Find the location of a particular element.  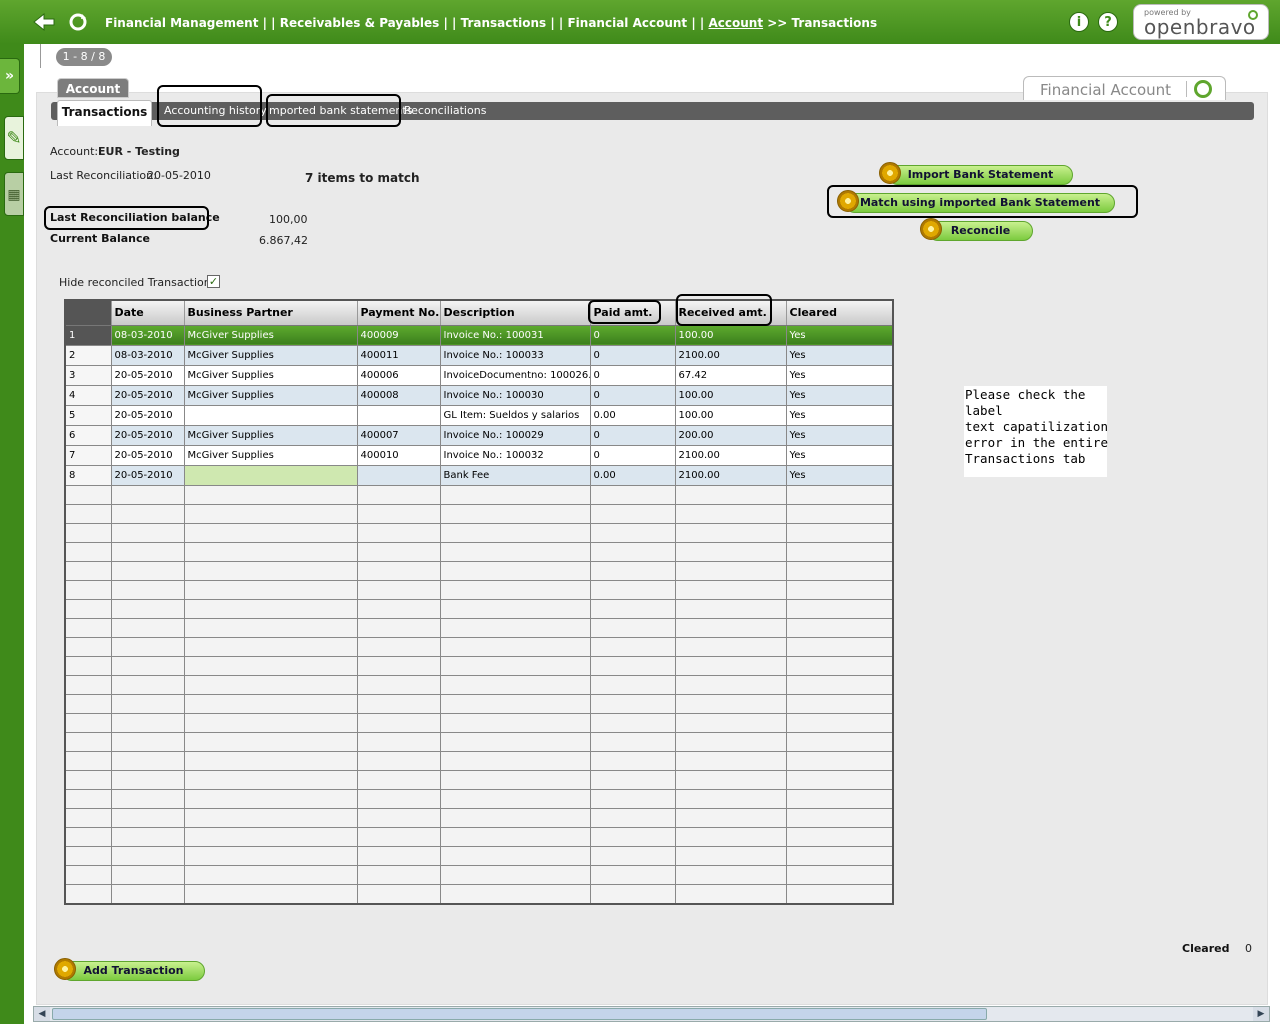

cell-description: Invoice No.: 100029 is located at coordinates (515, 435).